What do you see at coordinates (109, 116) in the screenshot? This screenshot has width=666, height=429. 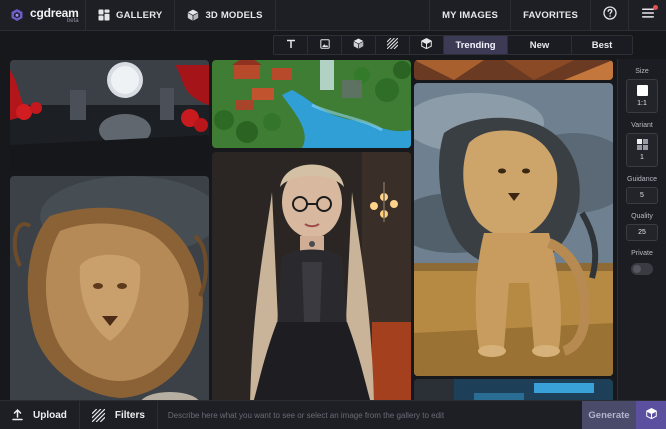 I see `gallery-image-corridor` at bounding box center [109, 116].